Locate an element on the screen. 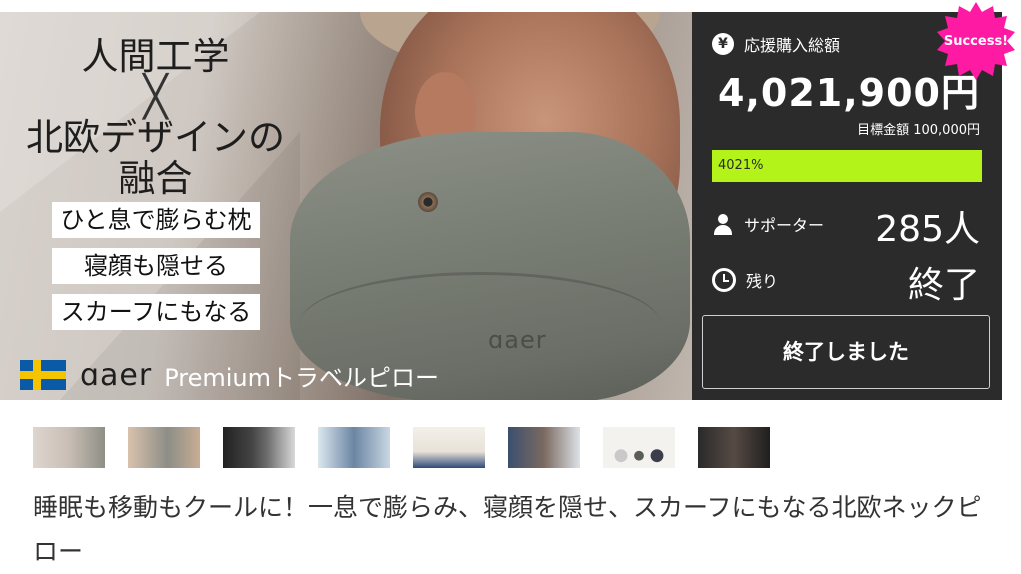 Image resolution: width=1021 pixels, height=574 pixels. progress-percent: 4021% is located at coordinates (741, 165).